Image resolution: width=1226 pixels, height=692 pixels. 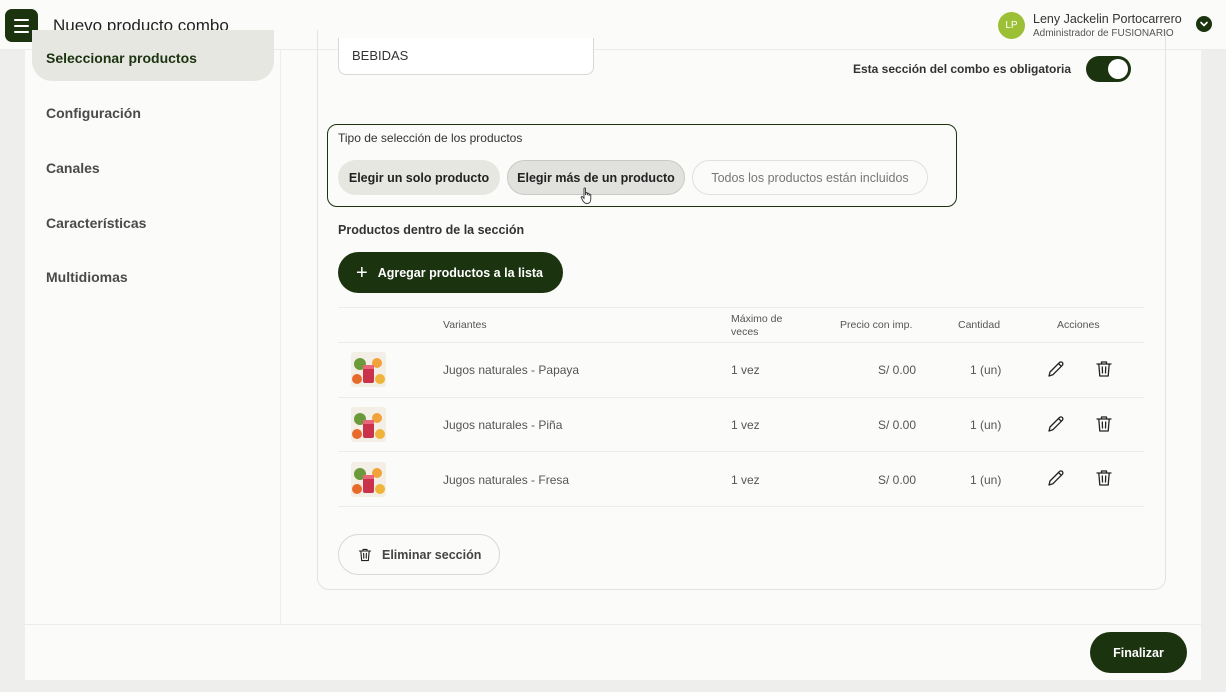 I want to click on hand-cursor-icon, so click(x=586, y=195).